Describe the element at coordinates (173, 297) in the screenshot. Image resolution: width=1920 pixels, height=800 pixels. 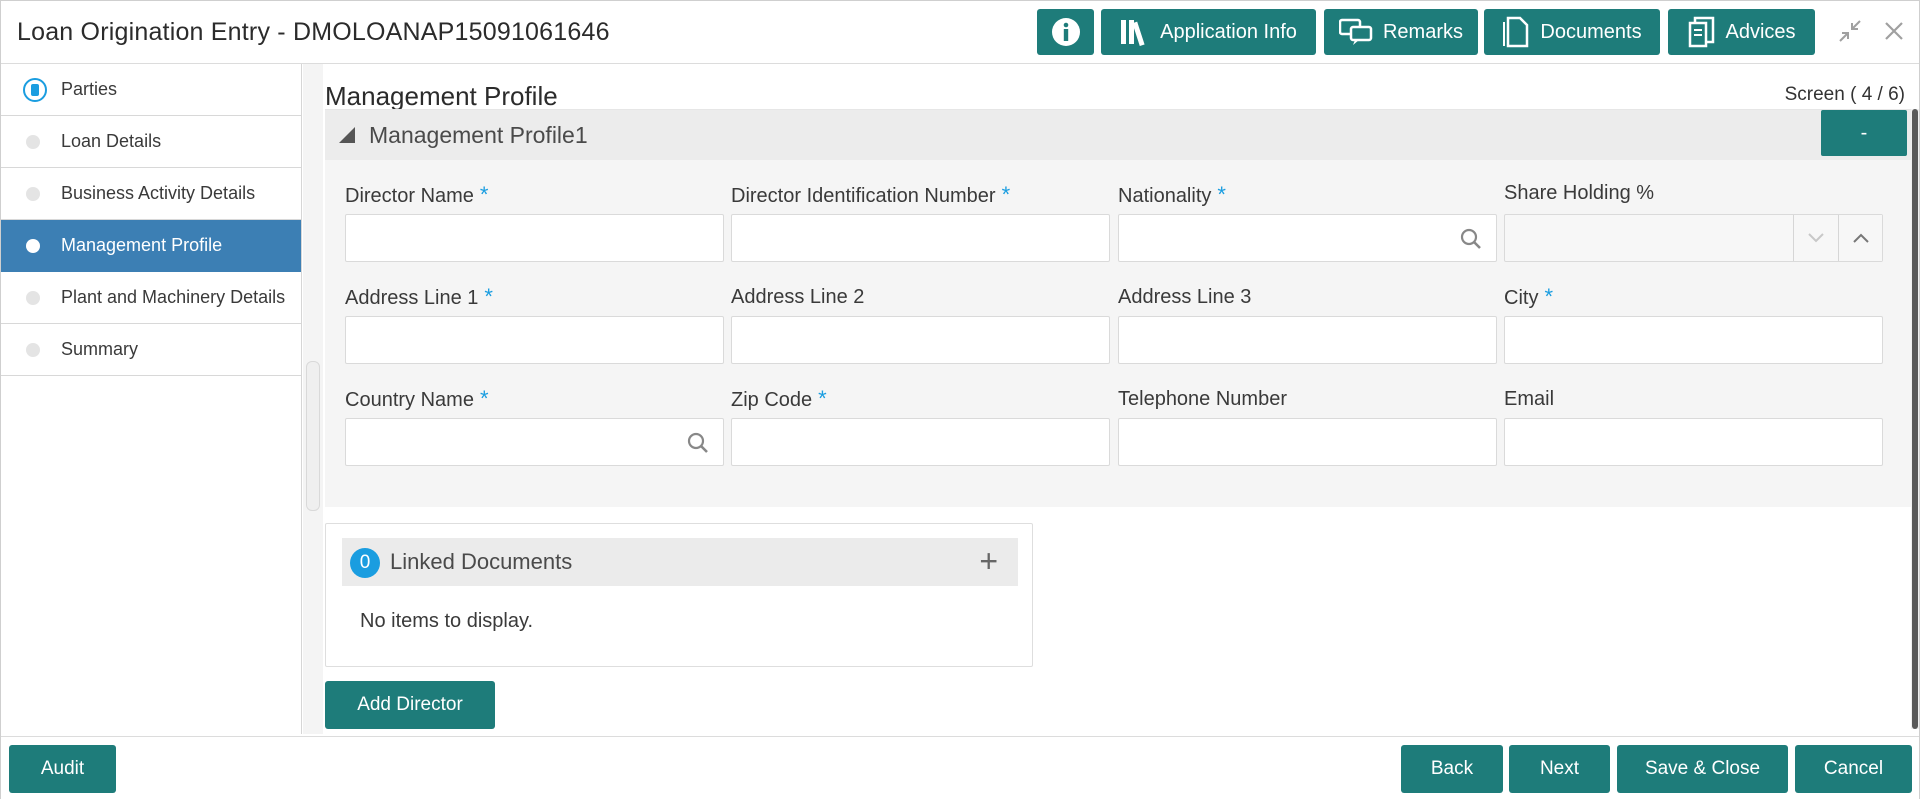
I see `sidebar-item-label: Plant and Machinery Details` at that location.